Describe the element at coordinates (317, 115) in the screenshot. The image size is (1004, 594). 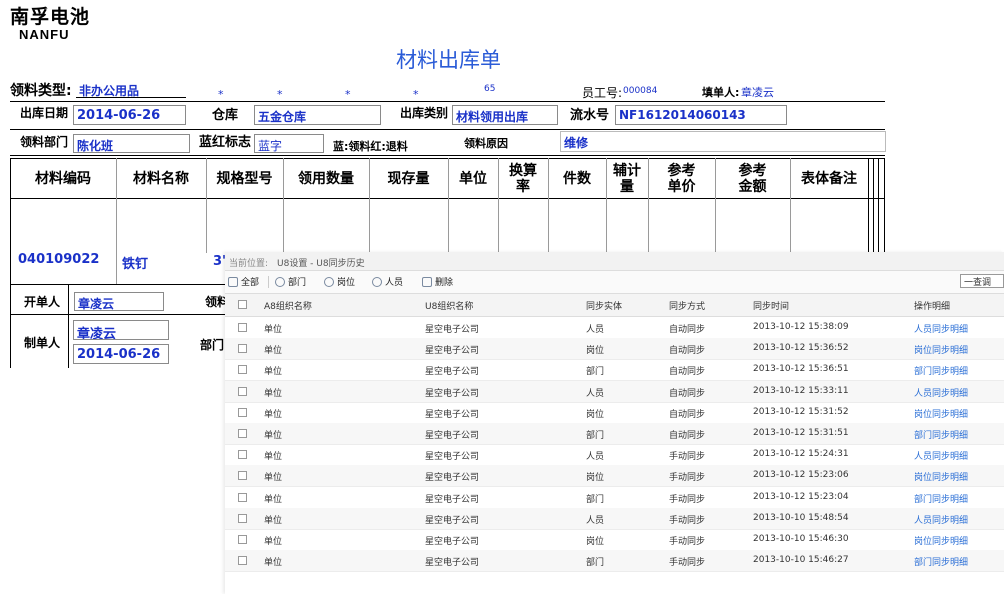
I see `warehouse-field: 五金仓库` at that location.